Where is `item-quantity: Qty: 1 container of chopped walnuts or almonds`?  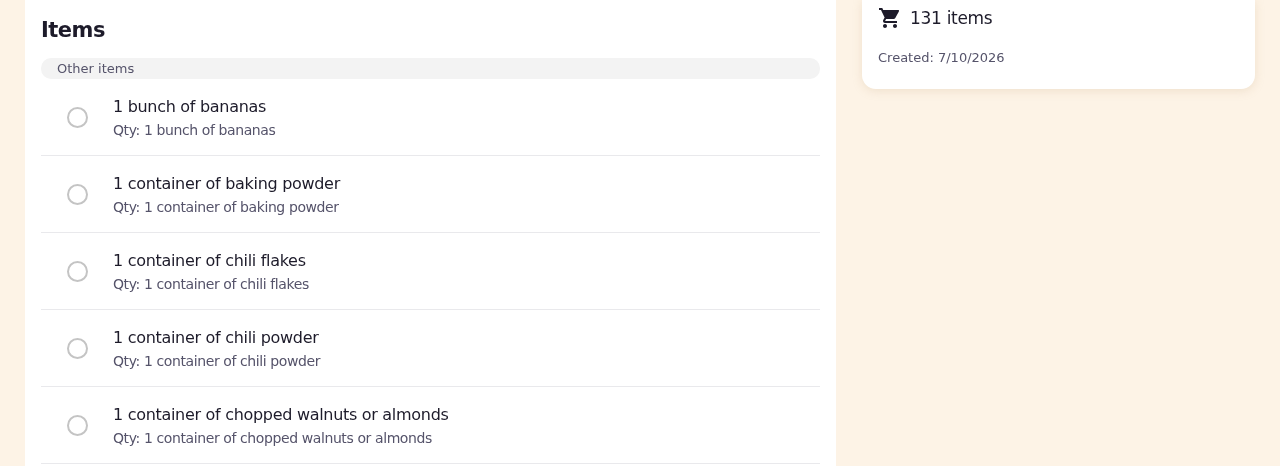
item-quantity: Qty: 1 container of chopped walnuts or almonds is located at coordinates (273, 437).